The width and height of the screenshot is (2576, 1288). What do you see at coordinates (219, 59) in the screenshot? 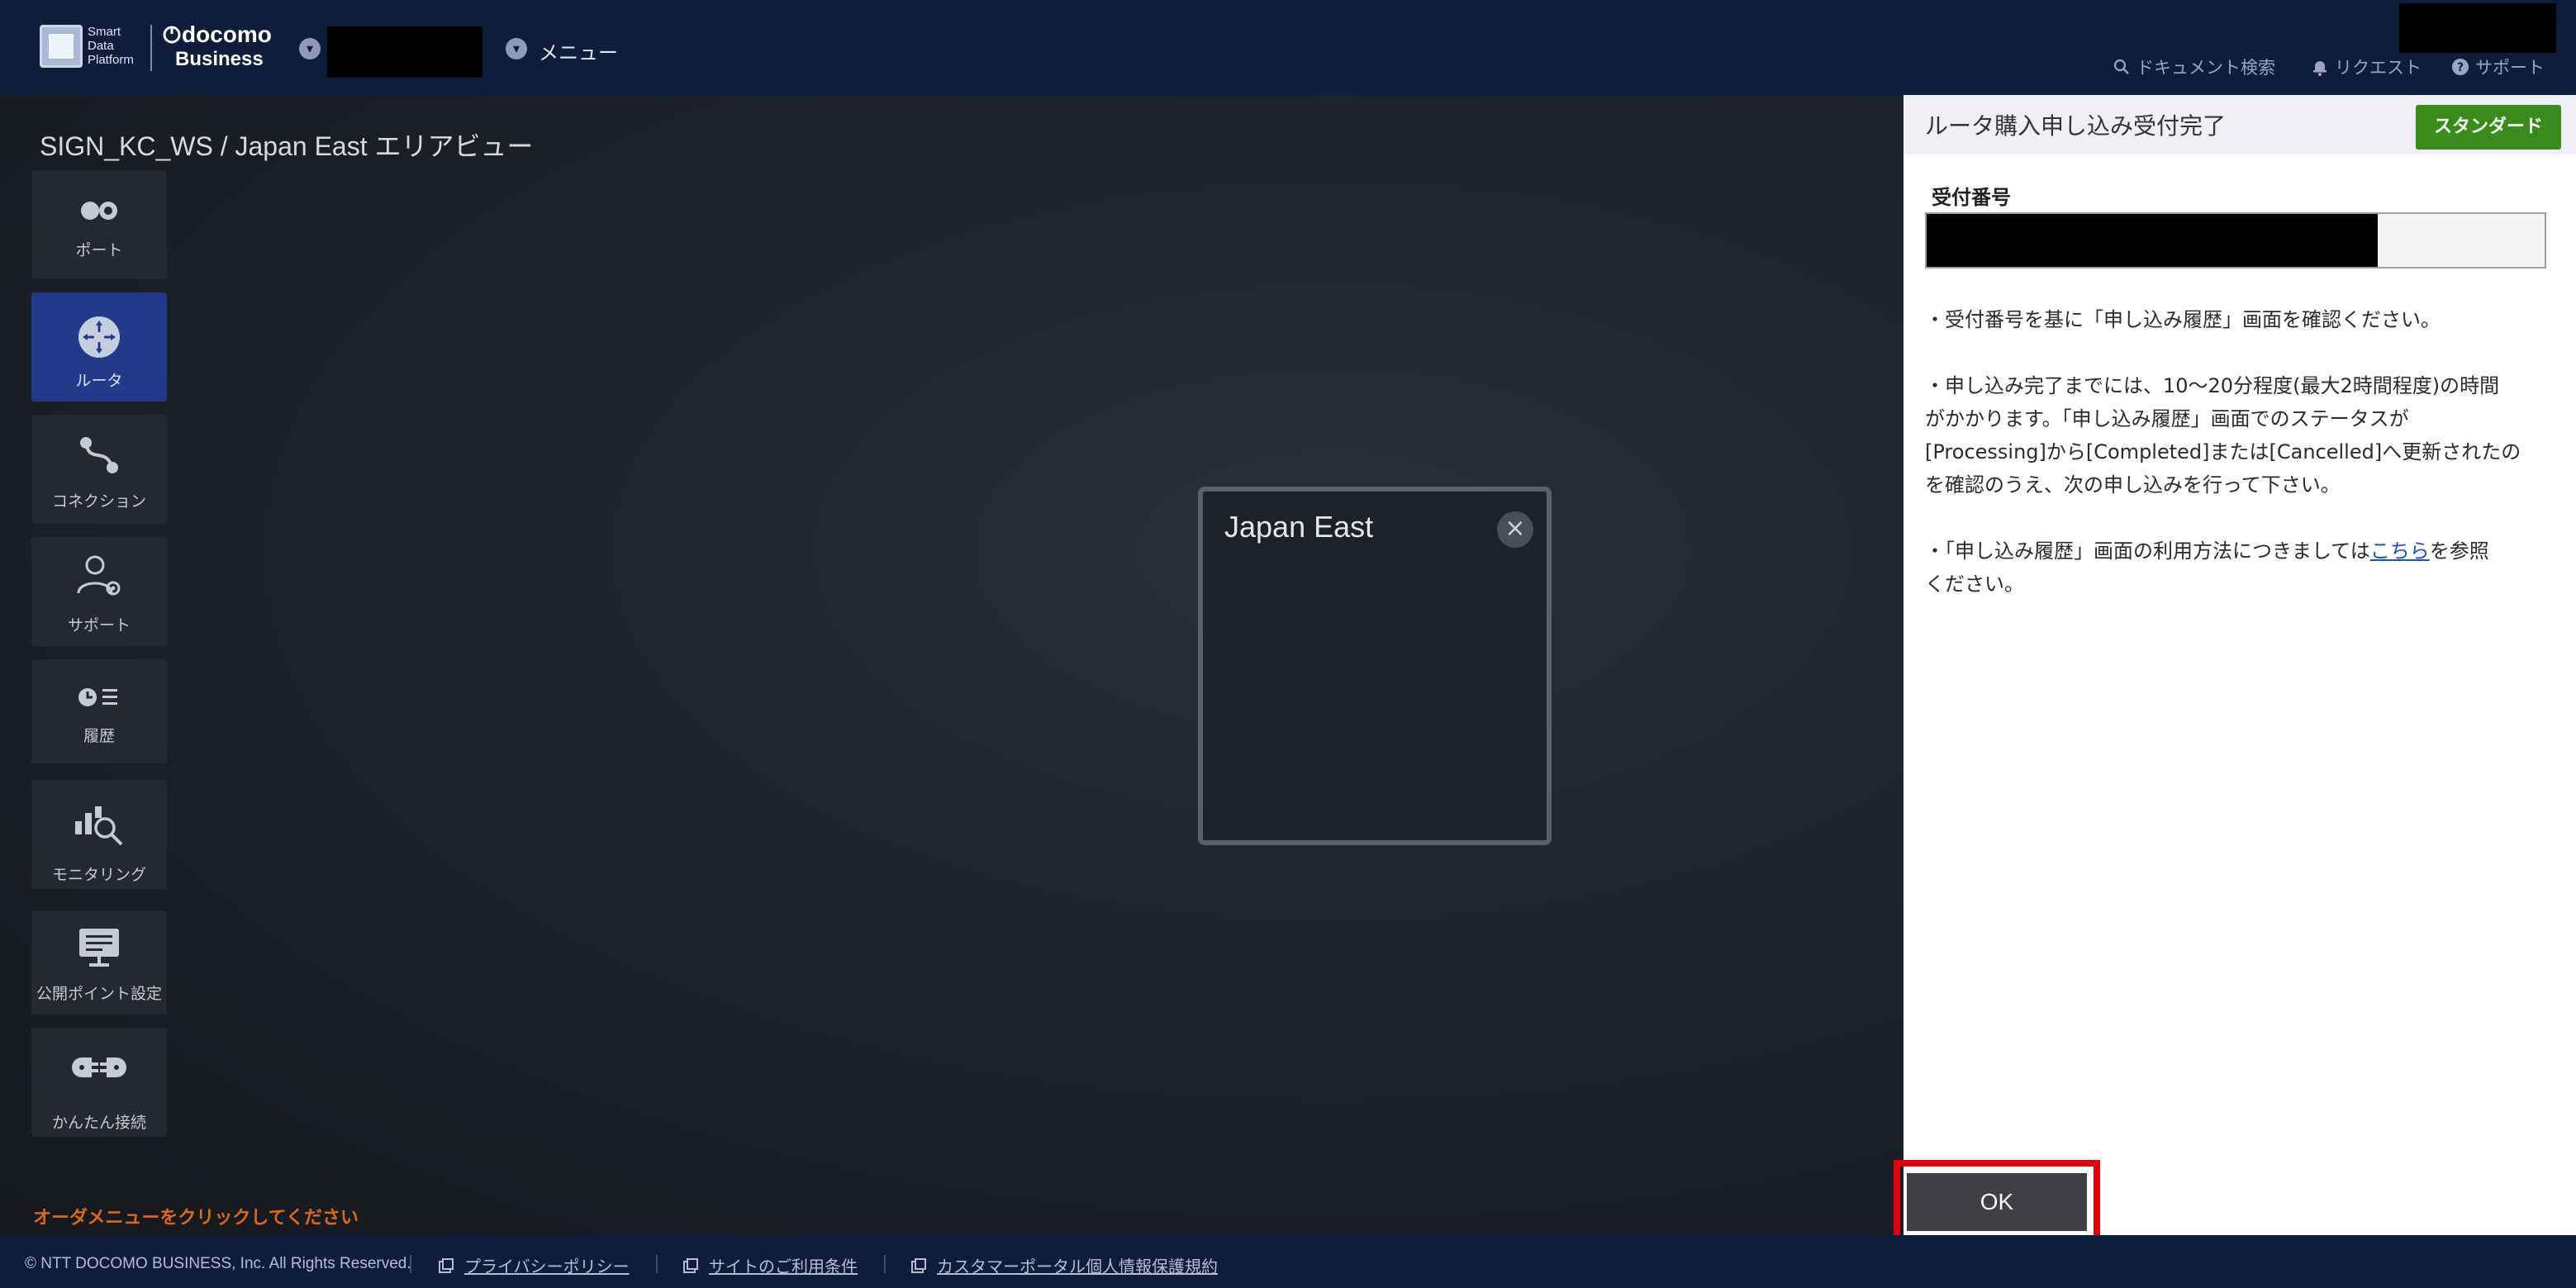
I see `business-logo-text: Business` at bounding box center [219, 59].